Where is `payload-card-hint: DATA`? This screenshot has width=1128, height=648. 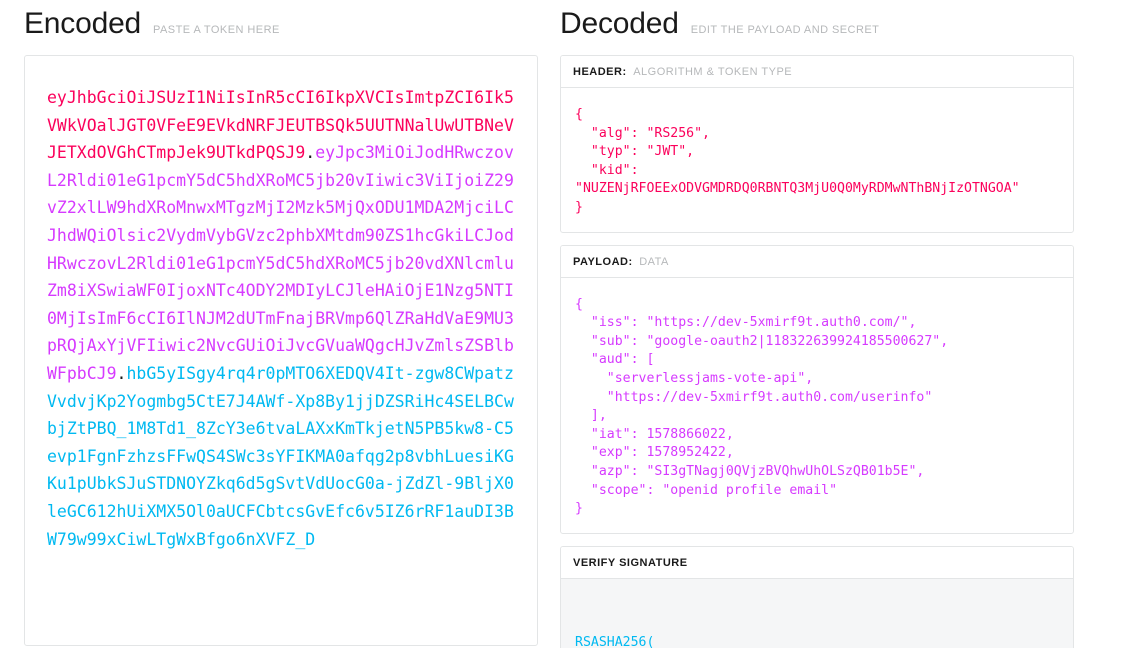
payload-card-hint: DATA is located at coordinates (654, 261).